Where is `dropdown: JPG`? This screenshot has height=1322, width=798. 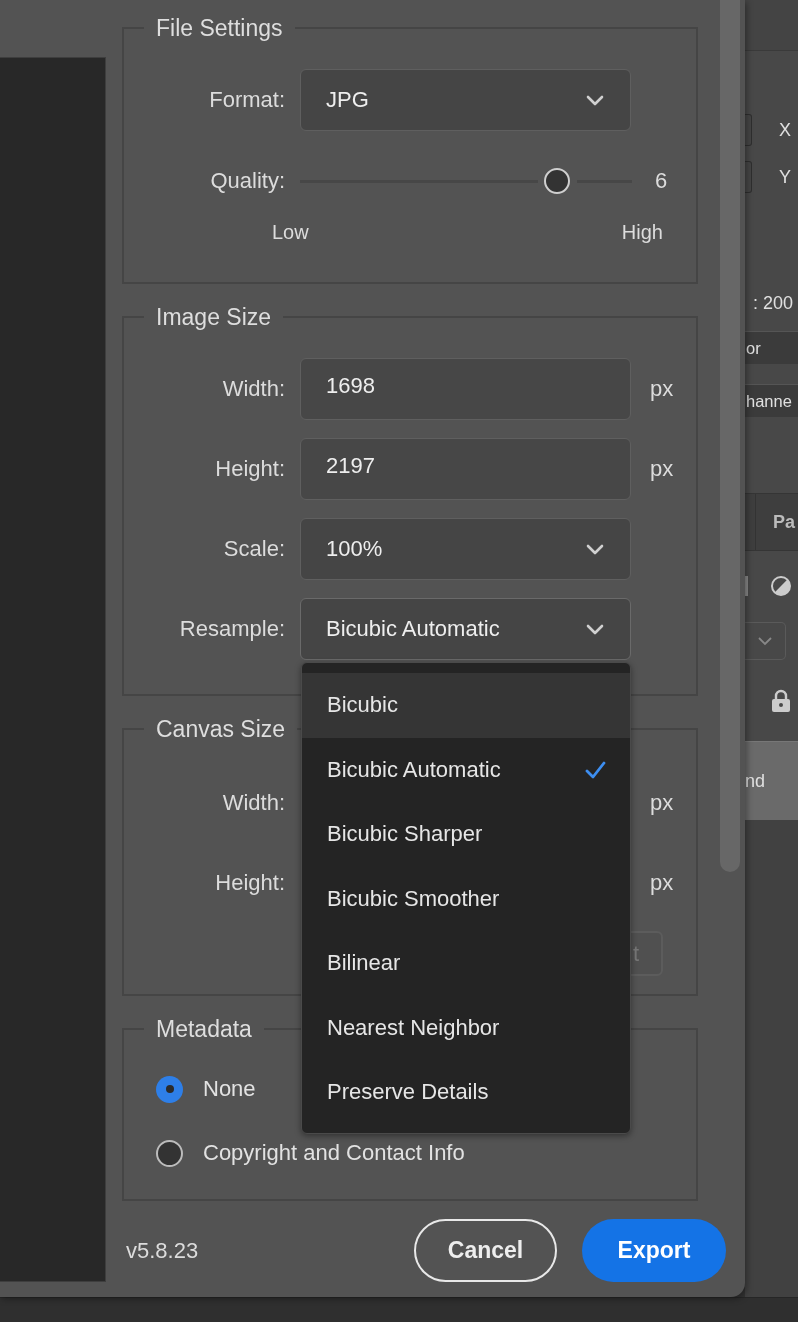
dropdown: JPG is located at coordinates (465, 100).